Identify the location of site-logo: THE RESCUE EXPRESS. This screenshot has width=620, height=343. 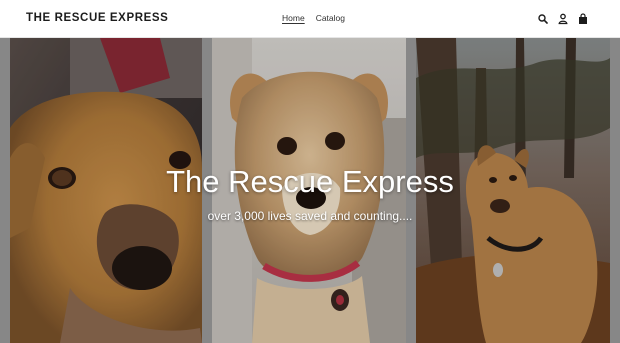
(97, 18).